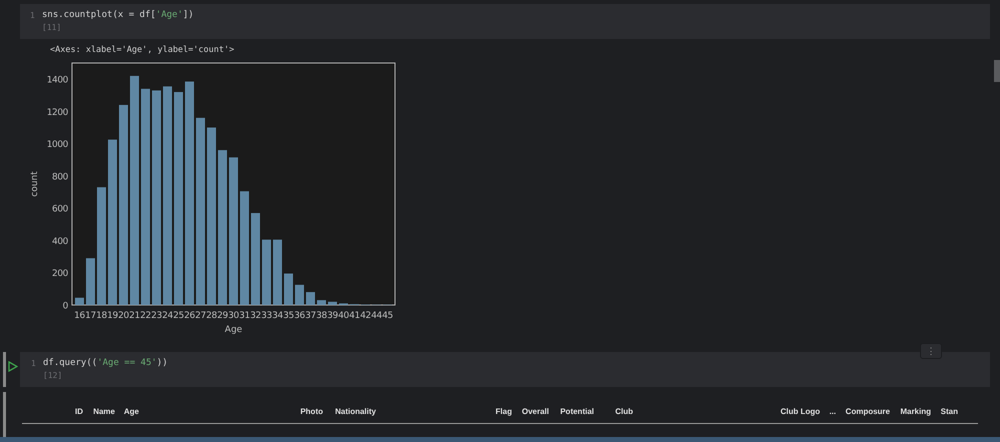  What do you see at coordinates (376, 316) in the screenshot?
I see `x-tick-label: 44` at bounding box center [376, 316].